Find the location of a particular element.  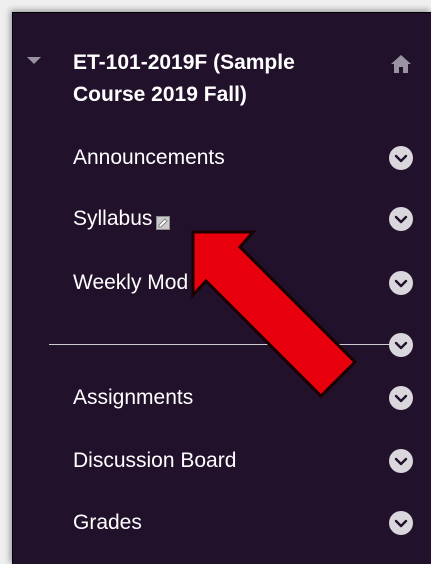

menu-item-label: Announcements is located at coordinates (149, 157).